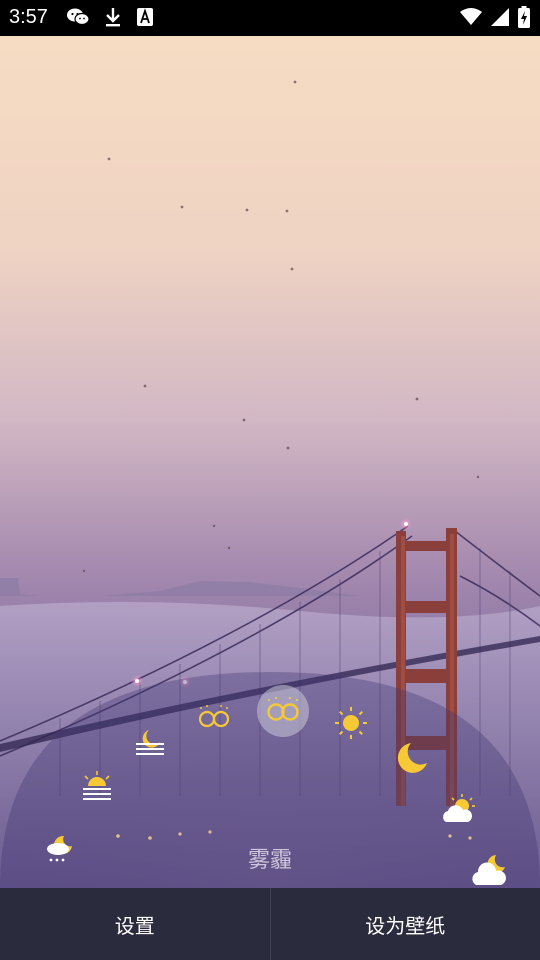  I want to click on cloud-moon-icon, so click(490, 870).